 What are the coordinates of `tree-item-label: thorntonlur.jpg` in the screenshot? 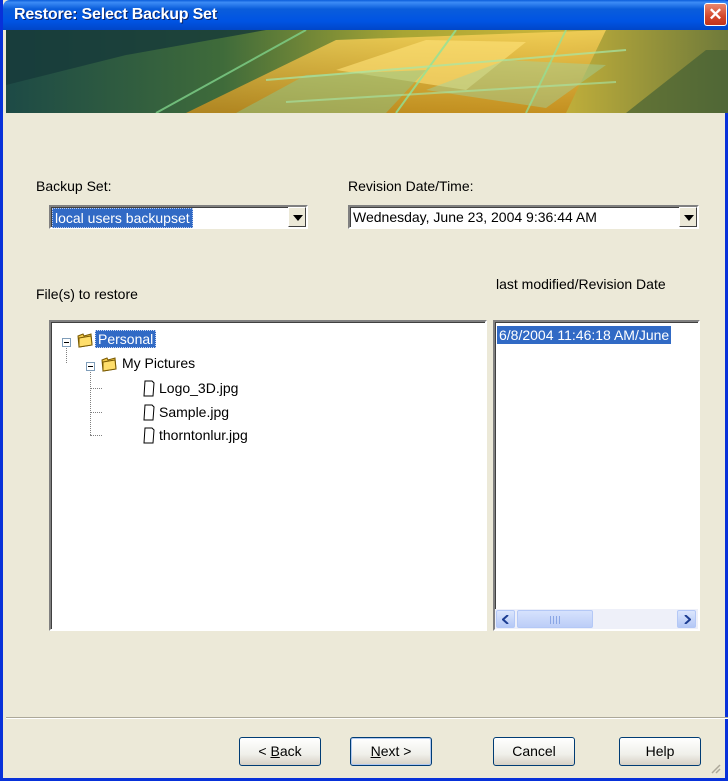 It's located at (203, 435).